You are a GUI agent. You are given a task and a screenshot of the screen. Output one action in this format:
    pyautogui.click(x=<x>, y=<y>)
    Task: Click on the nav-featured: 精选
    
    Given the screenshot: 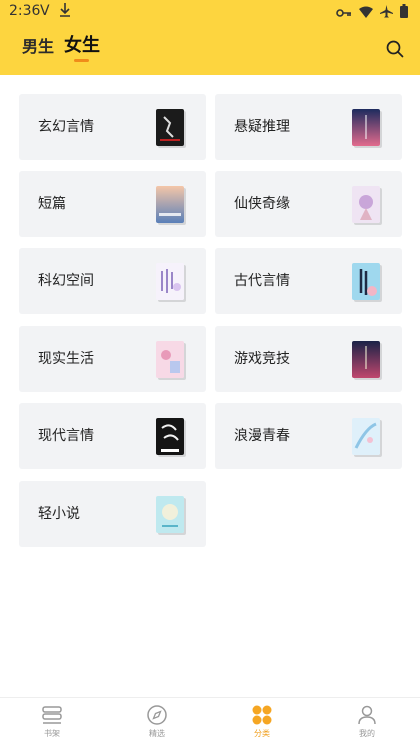 What is the action you would take?
    pyautogui.click(x=157, y=721)
    